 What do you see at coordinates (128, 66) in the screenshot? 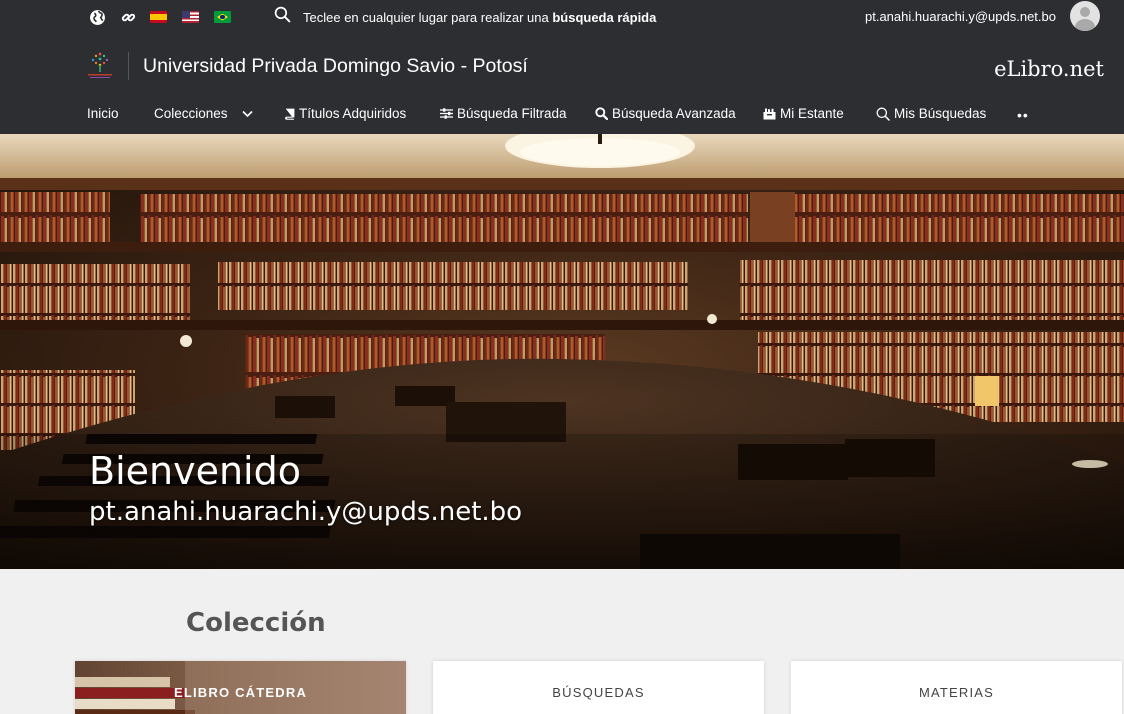
I see `logo-divider` at bounding box center [128, 66].